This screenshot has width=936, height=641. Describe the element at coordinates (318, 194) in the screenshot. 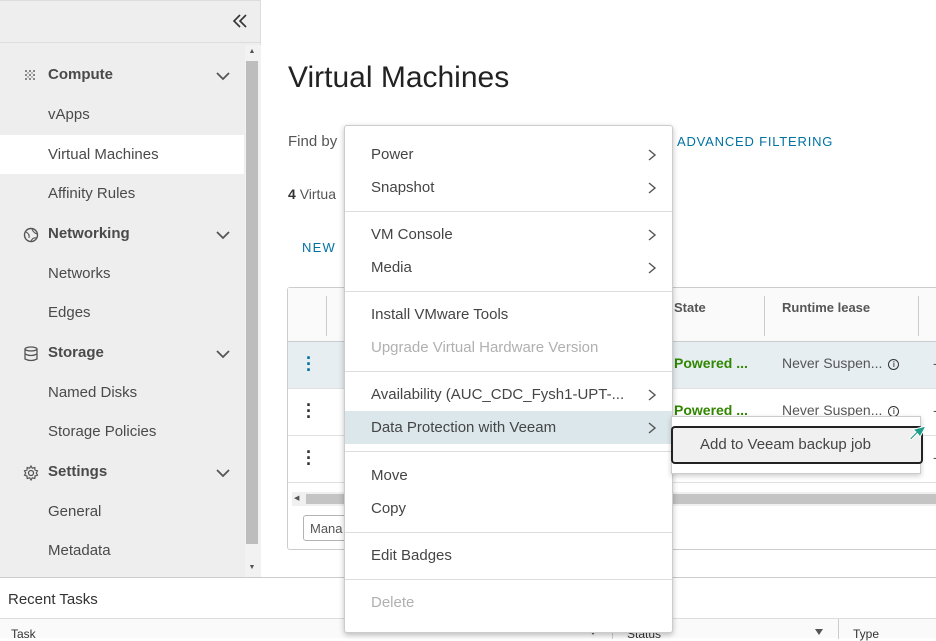

I see `vm-count-text: Virtua` at that location.